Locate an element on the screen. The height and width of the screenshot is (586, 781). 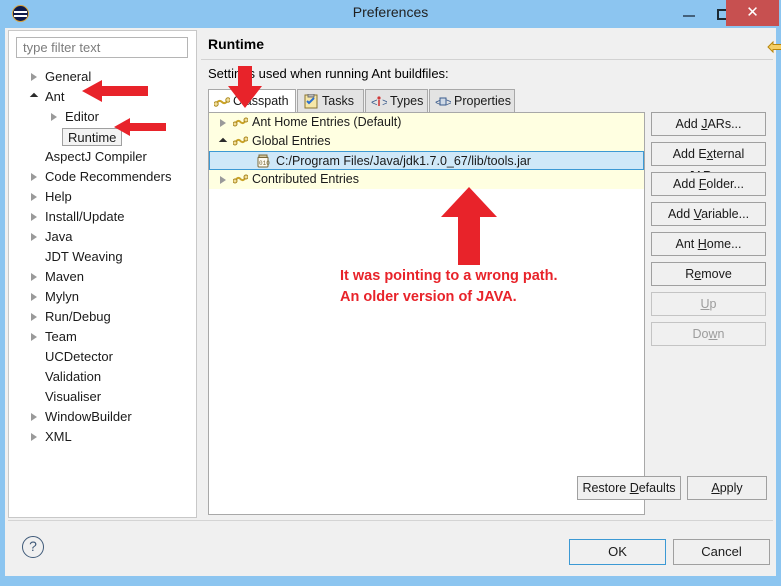
tab-properties: < > Properties is located at coordinates (472, 100).